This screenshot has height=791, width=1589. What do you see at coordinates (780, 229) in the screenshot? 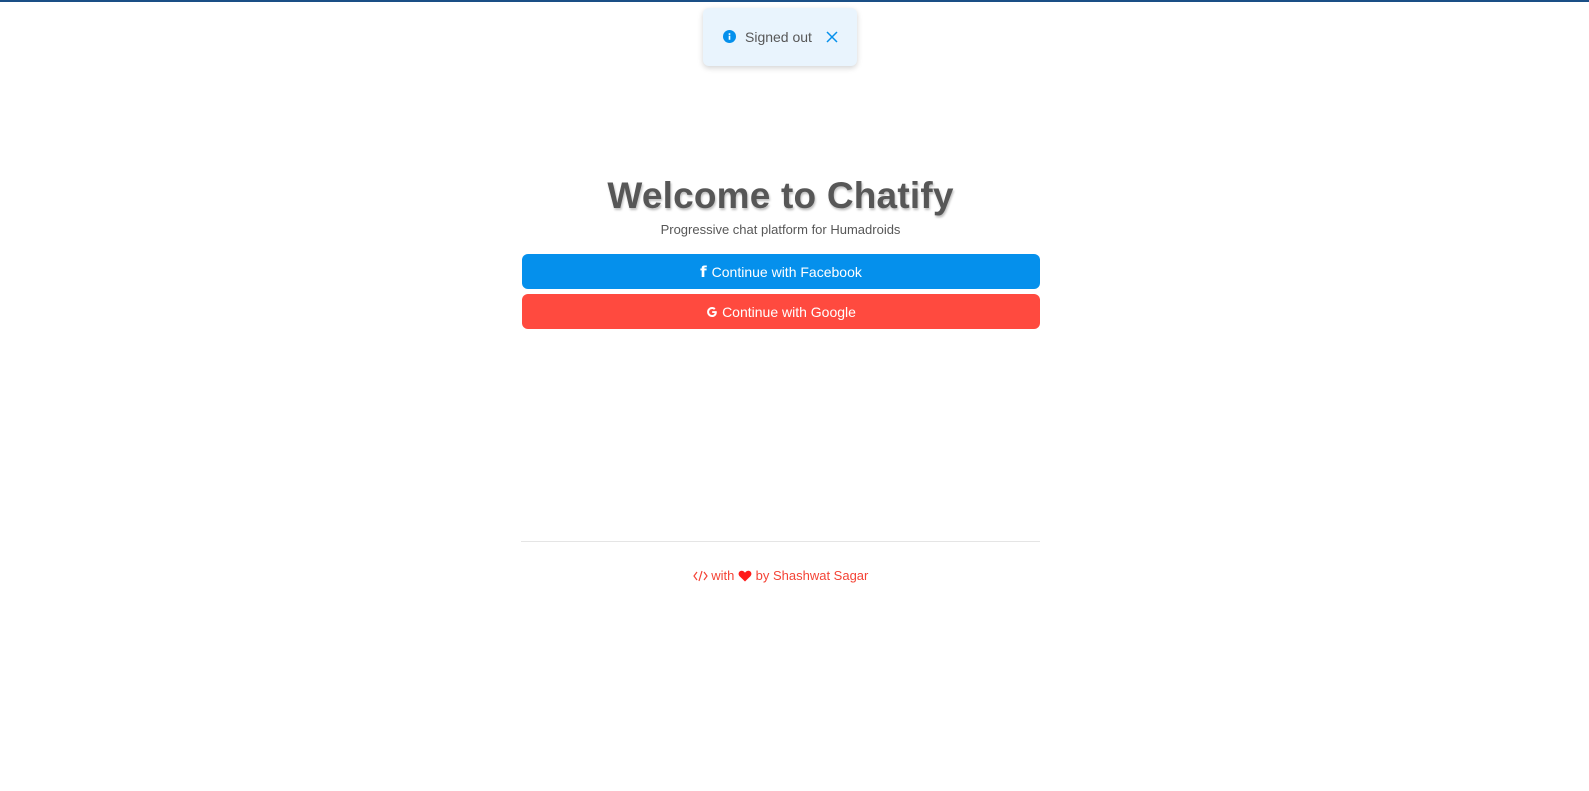
I see `page-subtitle: Progressive chat platform for Humadroids` at bounding box center [780, 229].